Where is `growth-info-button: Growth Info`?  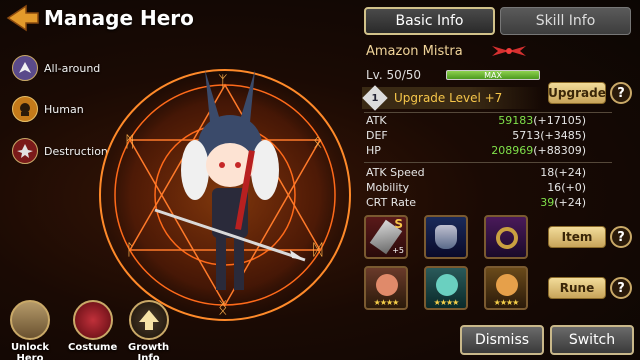 growth-info-button: Growth Info is located at coordinates (148, 330).